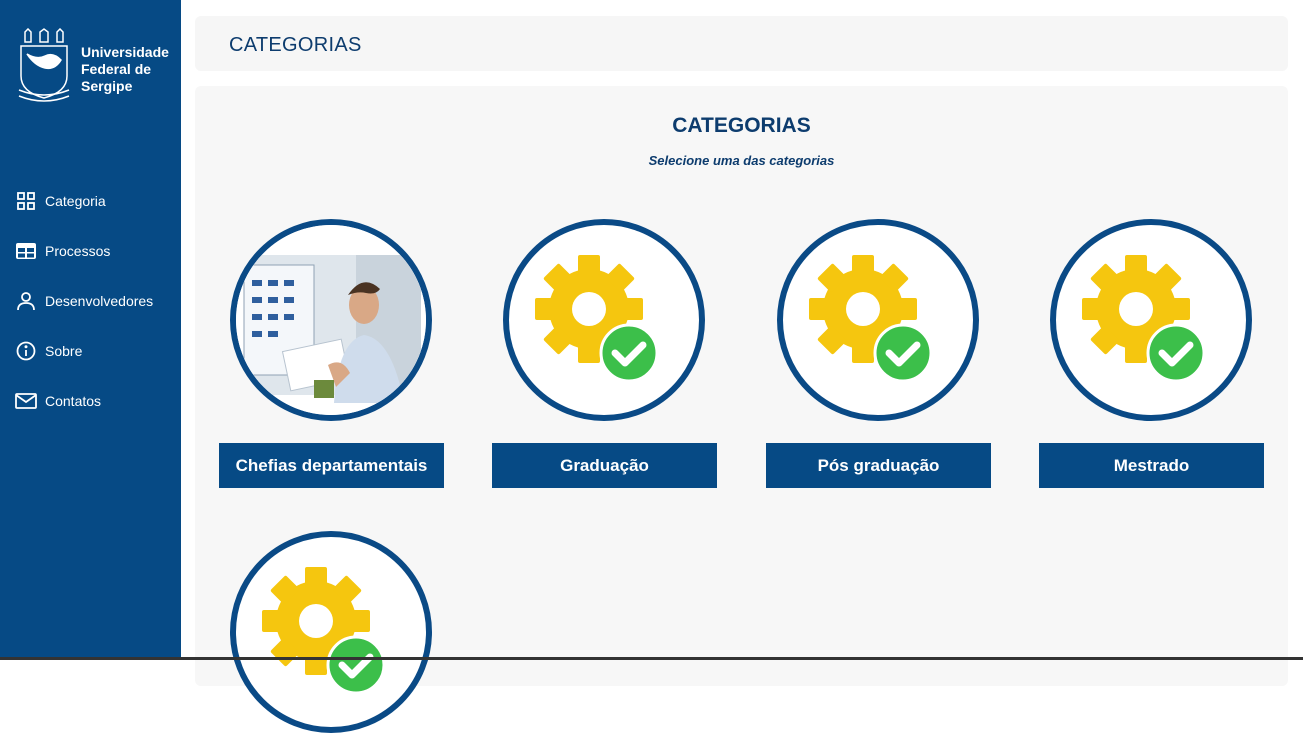 The image size is (1303, 733). I want to click on page-header: CATEGORIAS, so click(741, 43).